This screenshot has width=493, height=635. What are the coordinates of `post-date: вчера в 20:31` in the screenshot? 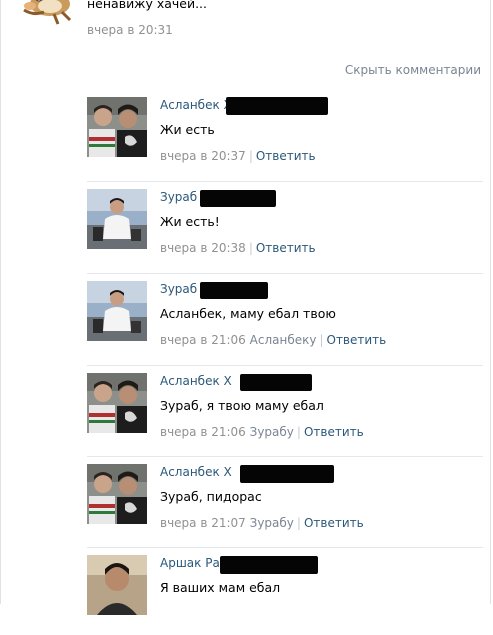 It's located at (130, 30).